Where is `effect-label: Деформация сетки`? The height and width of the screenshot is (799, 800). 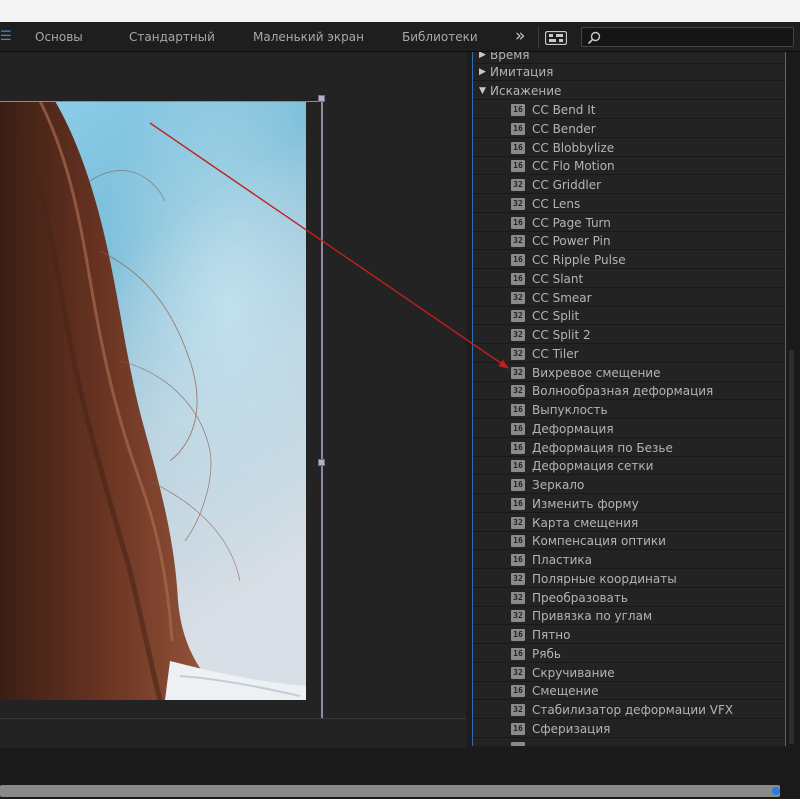 effect-label: Деформация сетки is located at coordinates (593, 466).